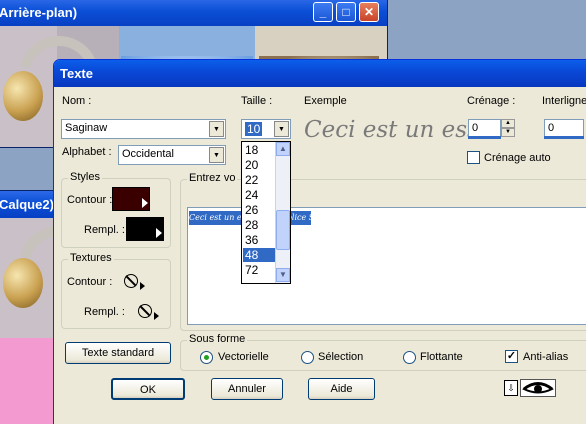  What do you see at coordinates (341, 357) in the screenshot?
I see `selection-label: Sélection` at bounding box center [341, 357].